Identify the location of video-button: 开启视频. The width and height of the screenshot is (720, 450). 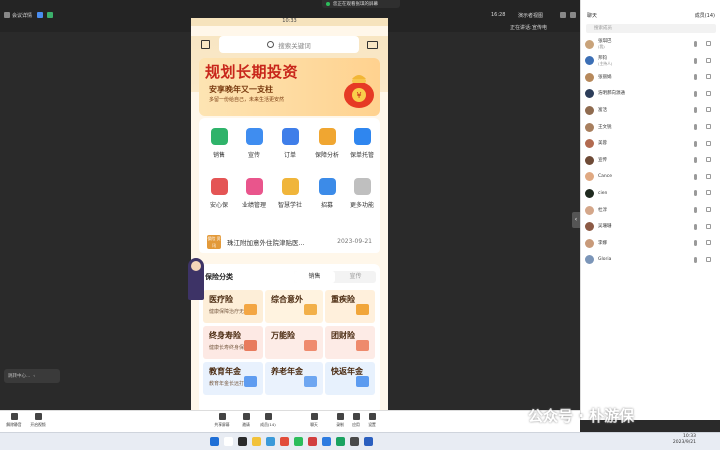
(38, 420).